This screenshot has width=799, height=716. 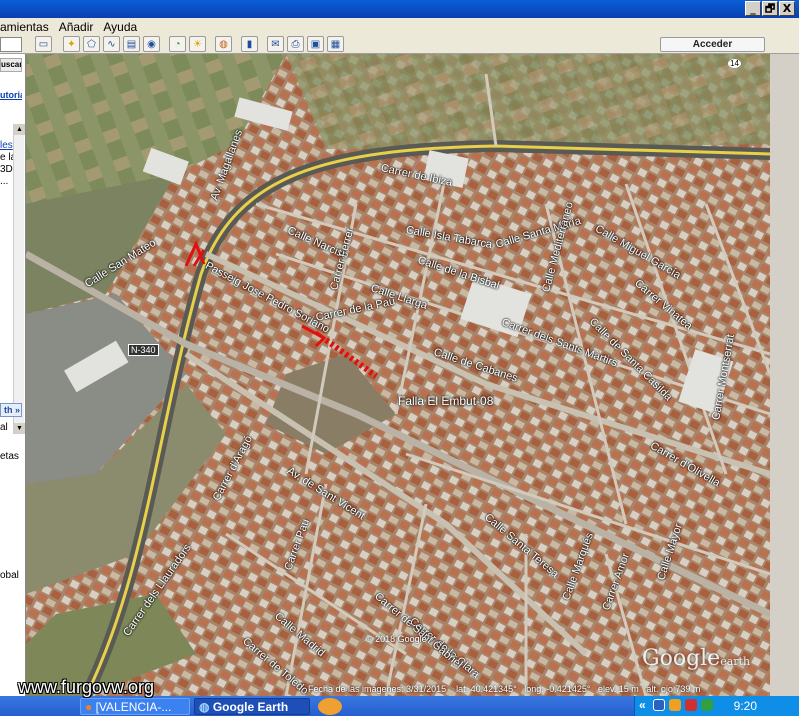 What do you see at coordinates (9, 456) in the screenshot?
I see `left-lower-line-2: etas` at bounding box center [9, 456].